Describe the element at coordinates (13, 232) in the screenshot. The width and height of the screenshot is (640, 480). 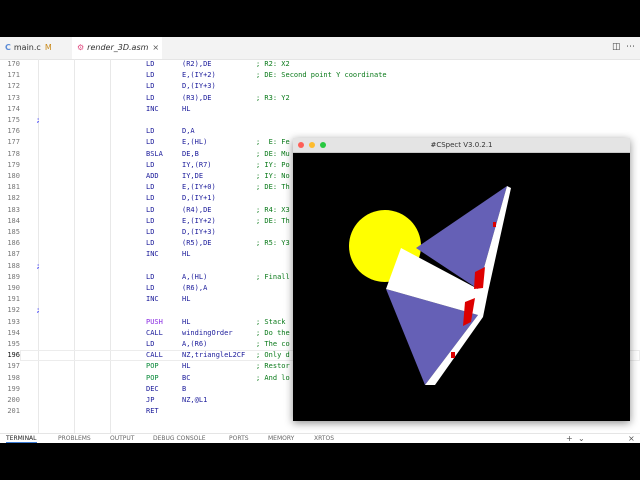
I see `line-number: 185` at that location.